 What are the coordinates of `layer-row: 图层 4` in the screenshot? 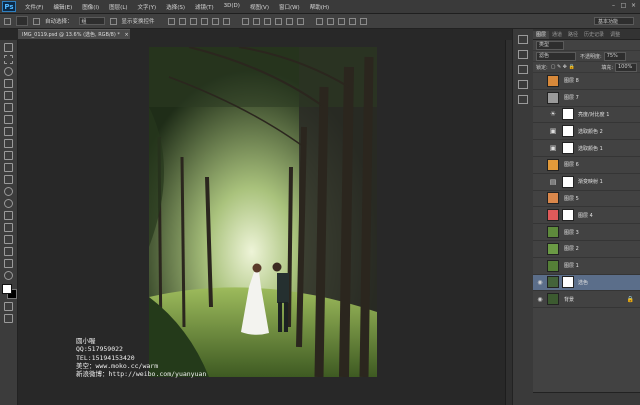 It's located at (586, 216).